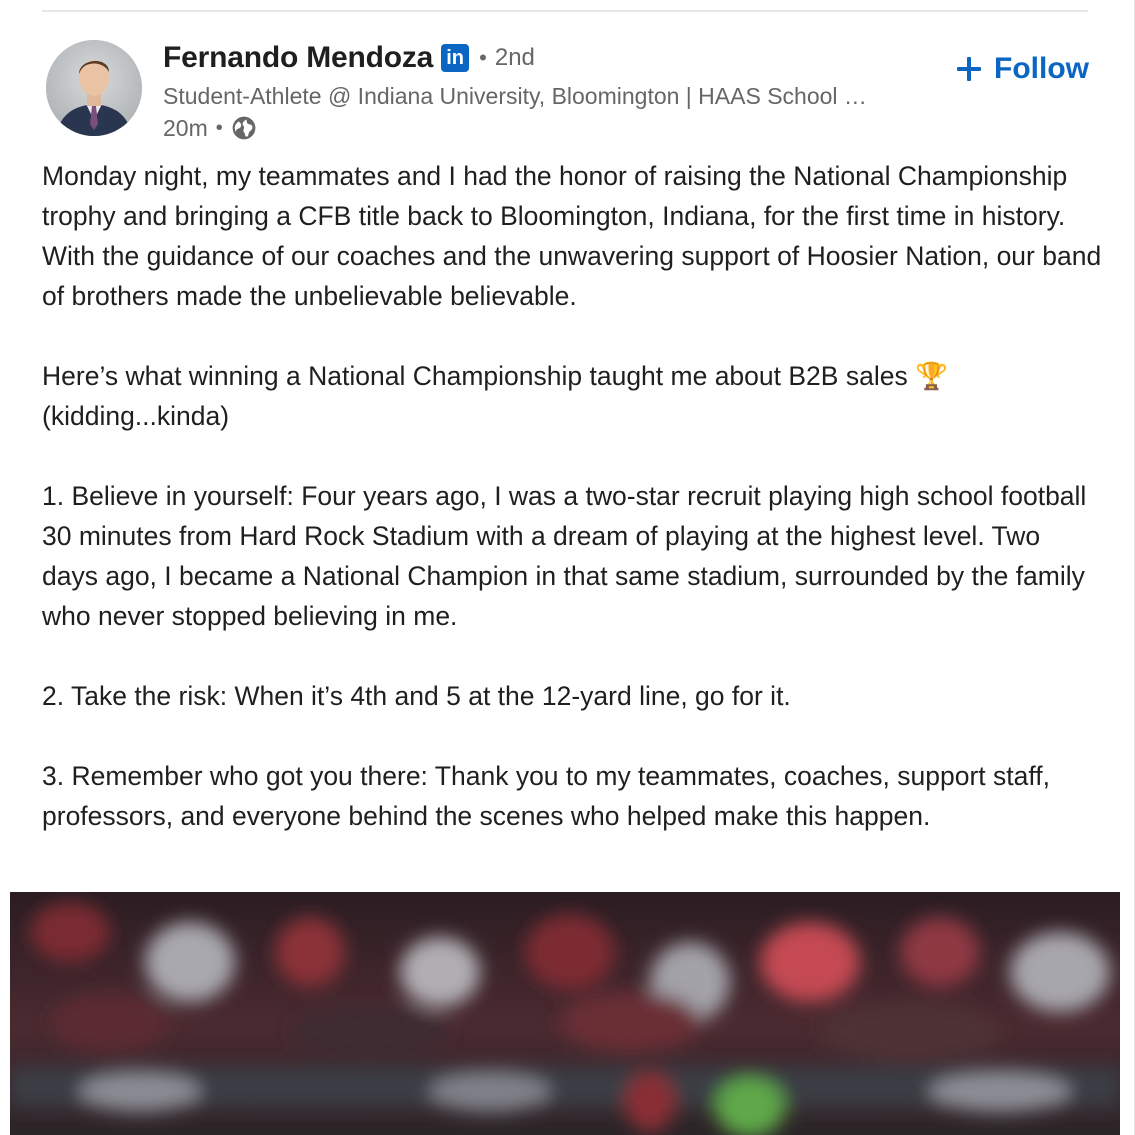  I want to click on post-meta: 20m •, so click(553, 128).